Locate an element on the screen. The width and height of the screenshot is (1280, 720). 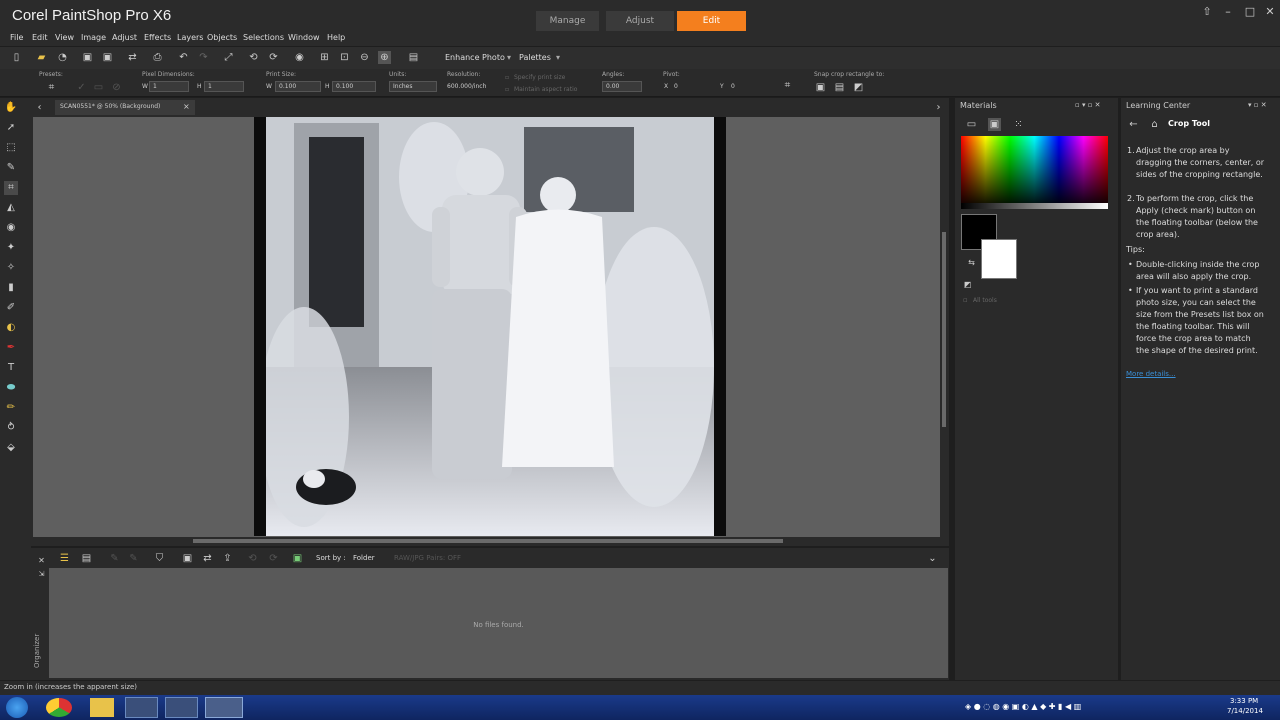
menu-selections: Selections is located at coordinates (263, 37).